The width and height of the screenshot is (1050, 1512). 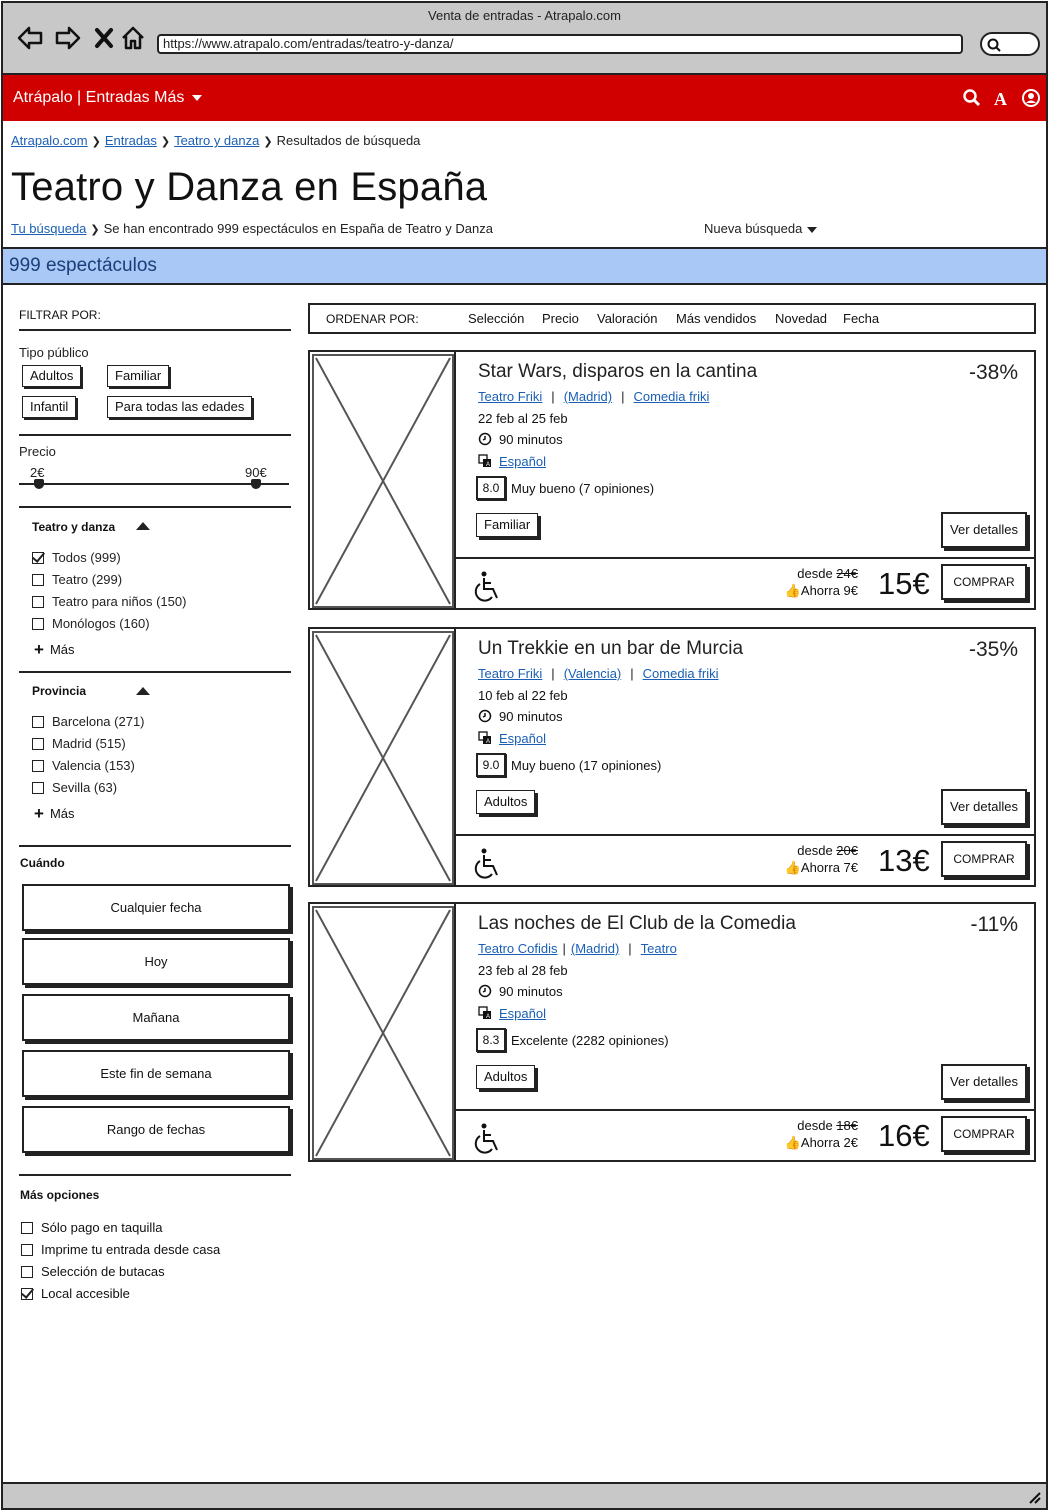 I want to click on chevron-right-icon: ❯, so click(x=95, y=230).